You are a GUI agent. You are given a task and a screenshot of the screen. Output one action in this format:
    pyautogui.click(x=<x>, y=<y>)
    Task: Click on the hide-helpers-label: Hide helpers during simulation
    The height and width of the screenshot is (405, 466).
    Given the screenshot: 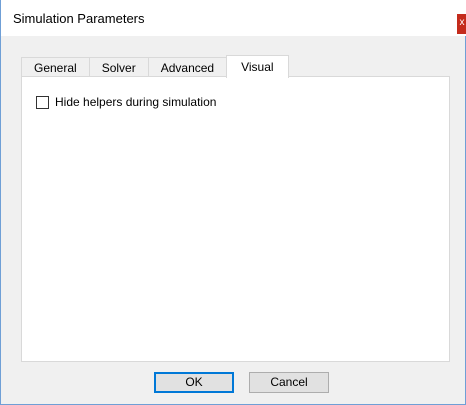 What is the action you would take?
    pyautogui.click(x=136, y=102)
    